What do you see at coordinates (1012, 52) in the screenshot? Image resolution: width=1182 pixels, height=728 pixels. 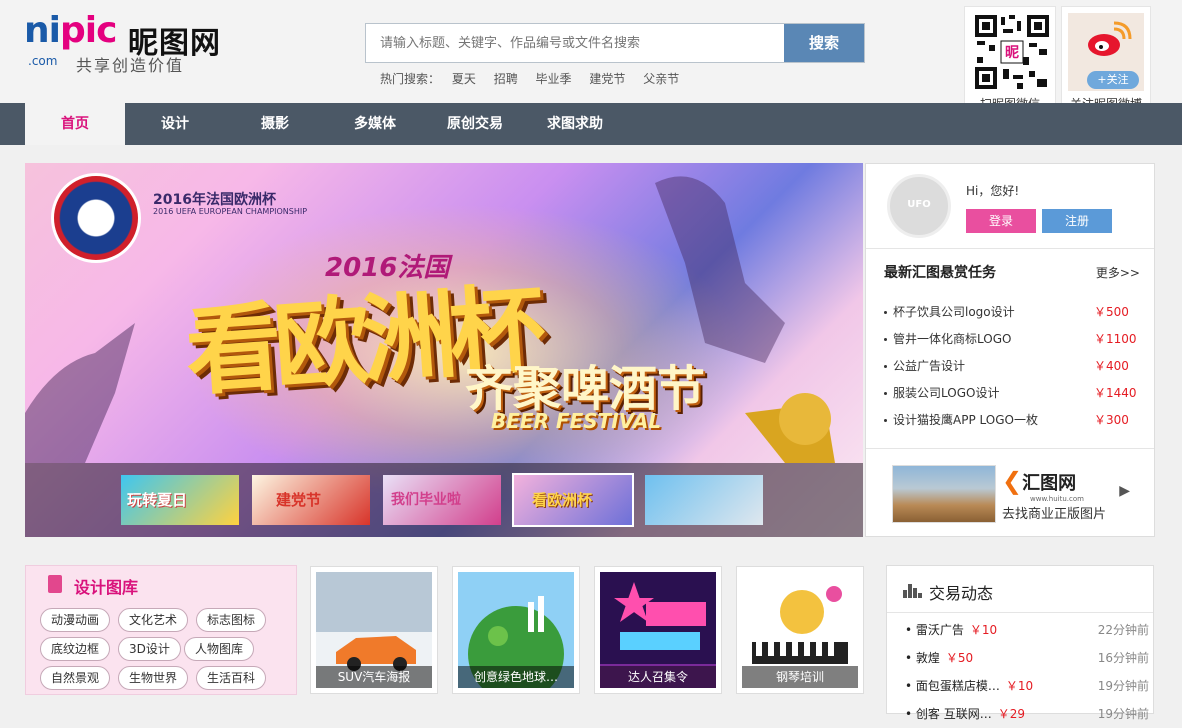 I see `qr-code-icon: 昵` at bounding box center [1012, 52].